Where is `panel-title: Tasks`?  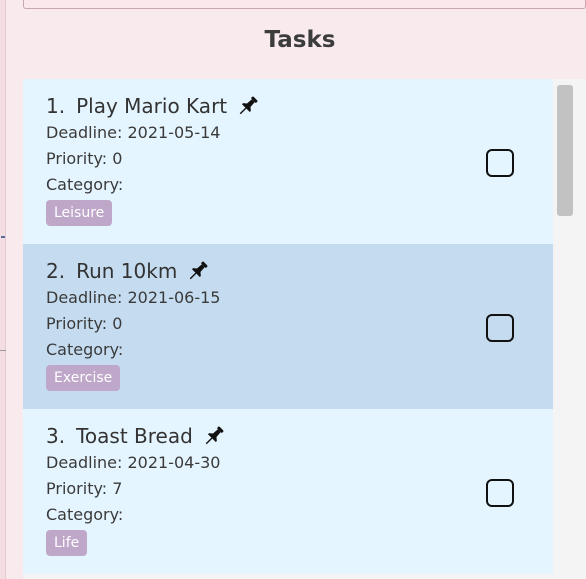 panel-title: Tasks is located at coordinates (300, 40).